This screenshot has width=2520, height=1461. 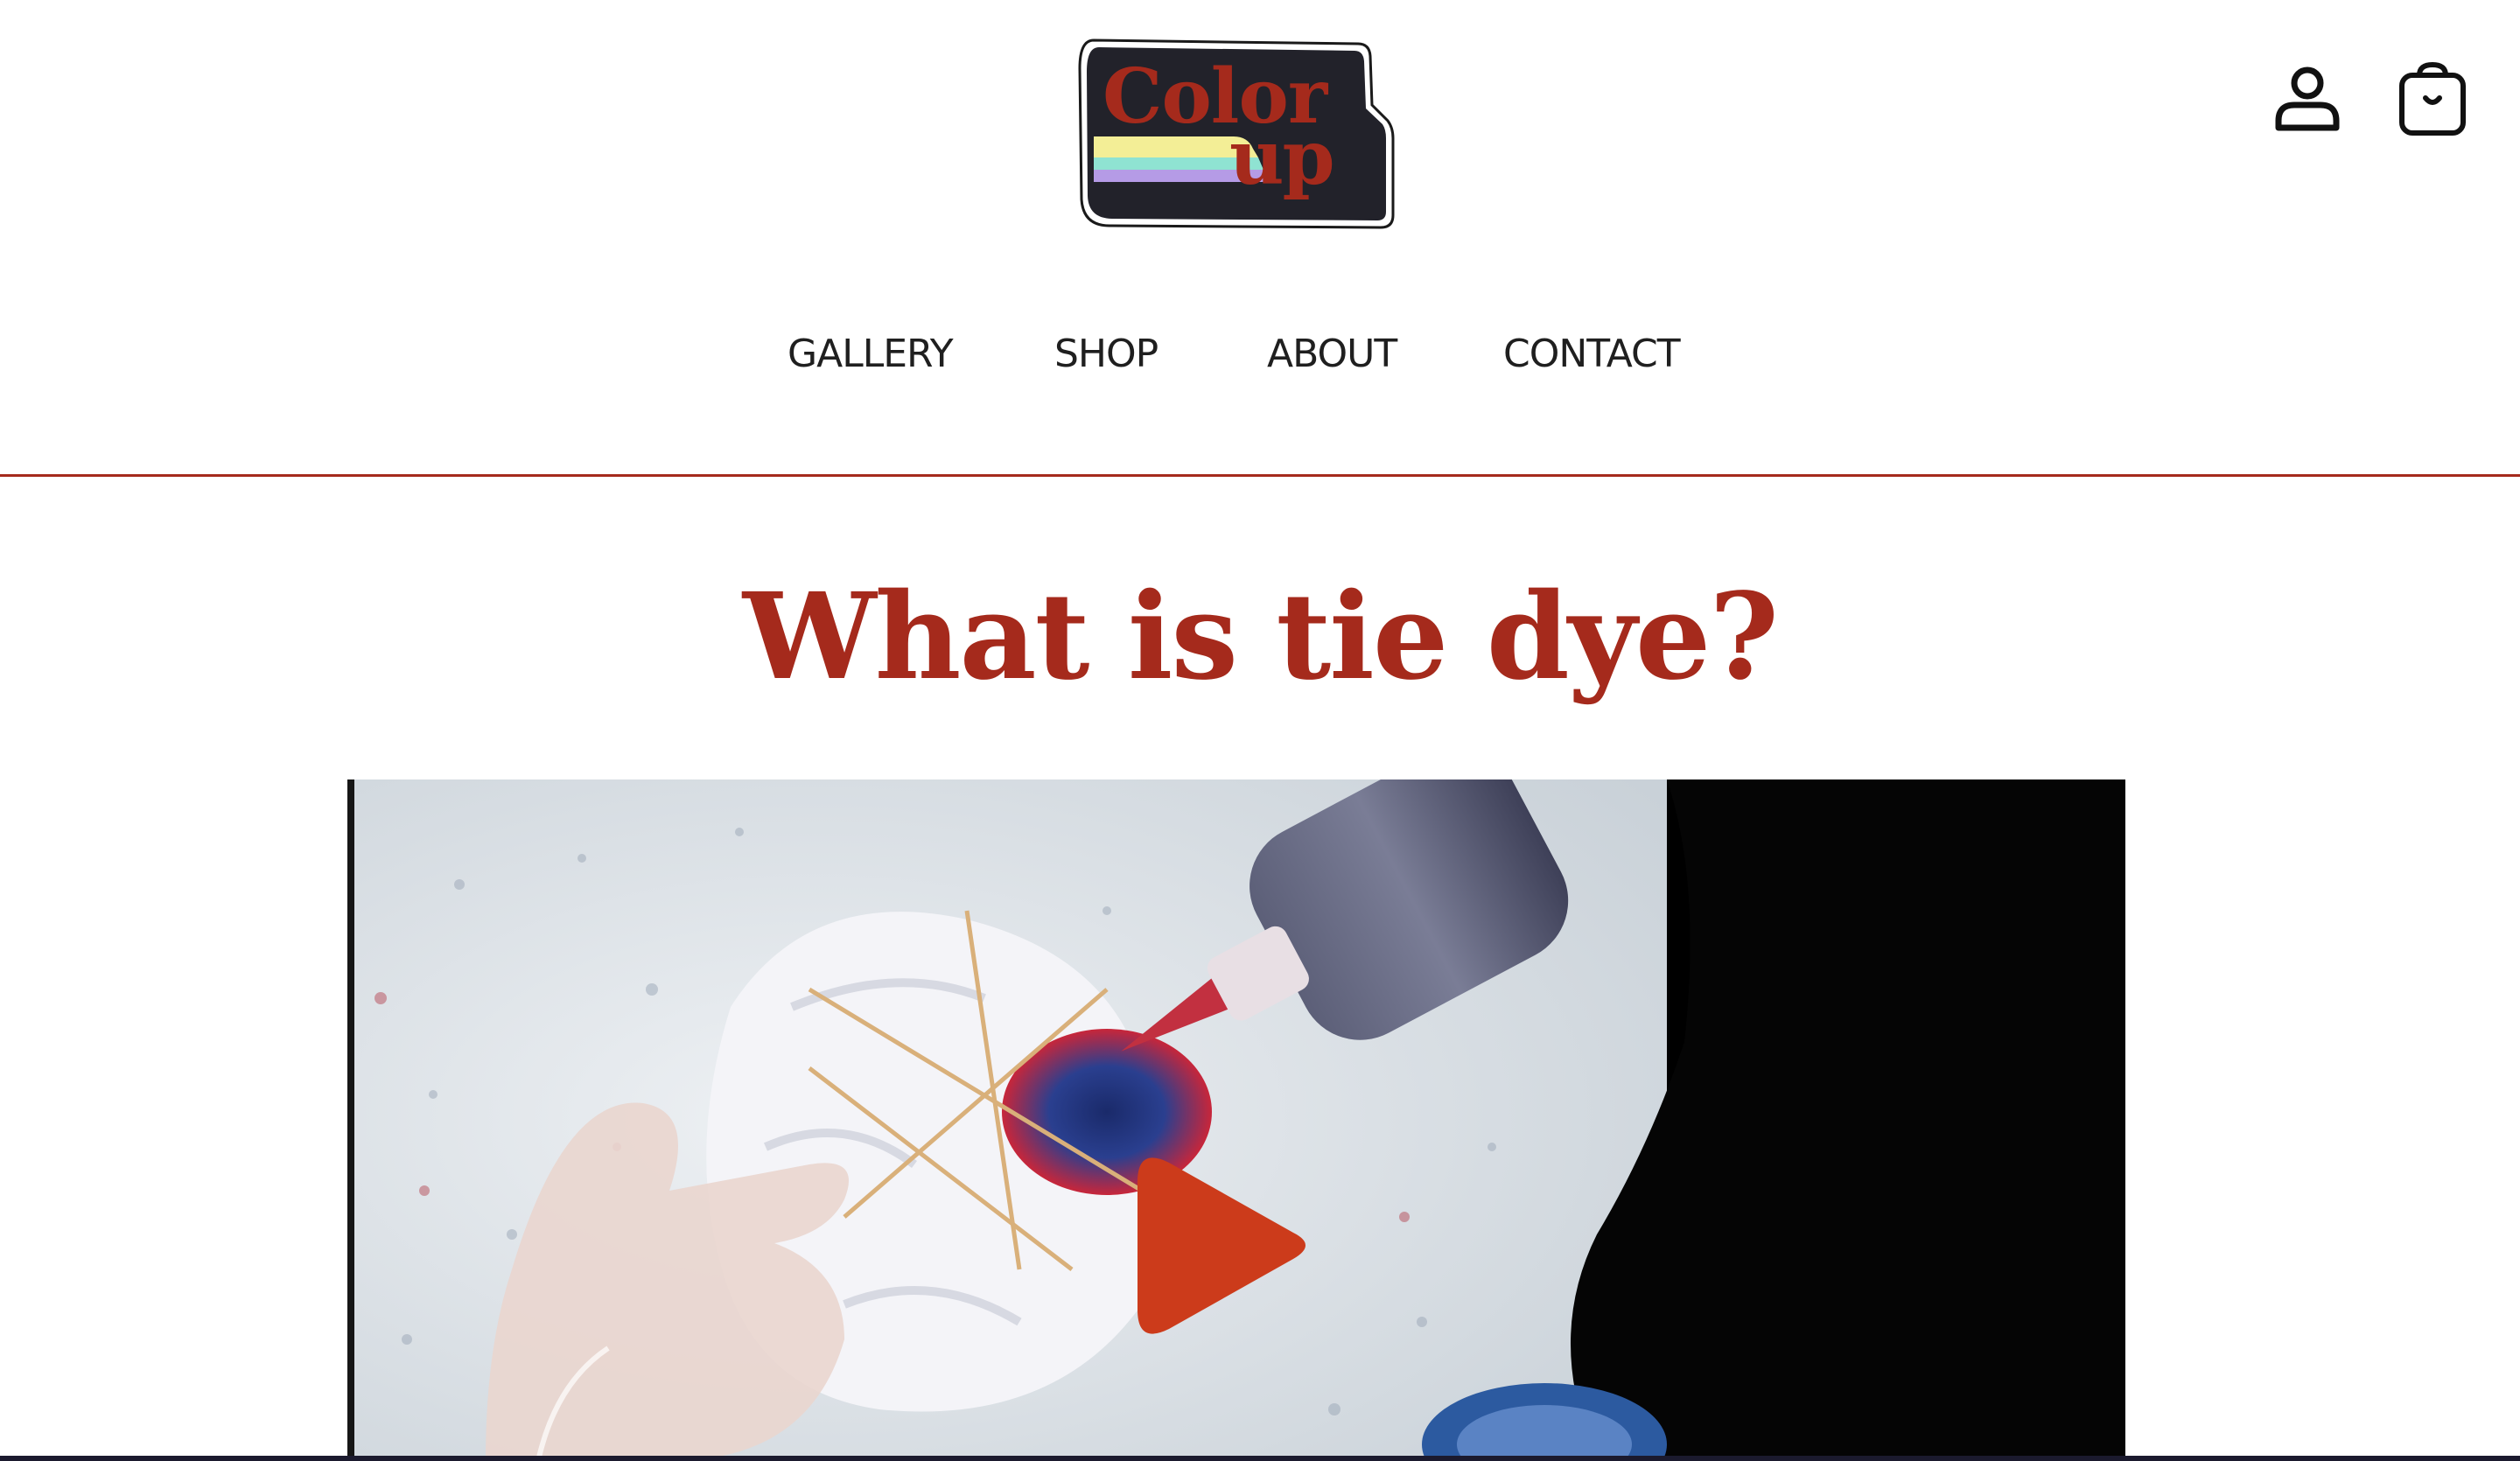 I want to click on brand-logo: Color up, so click(x=1236, y=133).